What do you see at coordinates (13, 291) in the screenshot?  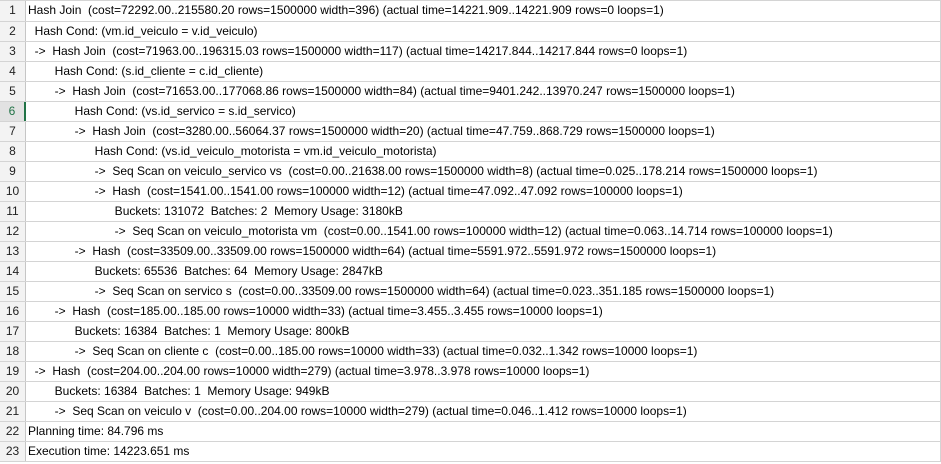 I see `row-header: 15` at bounding box center [13, 291].